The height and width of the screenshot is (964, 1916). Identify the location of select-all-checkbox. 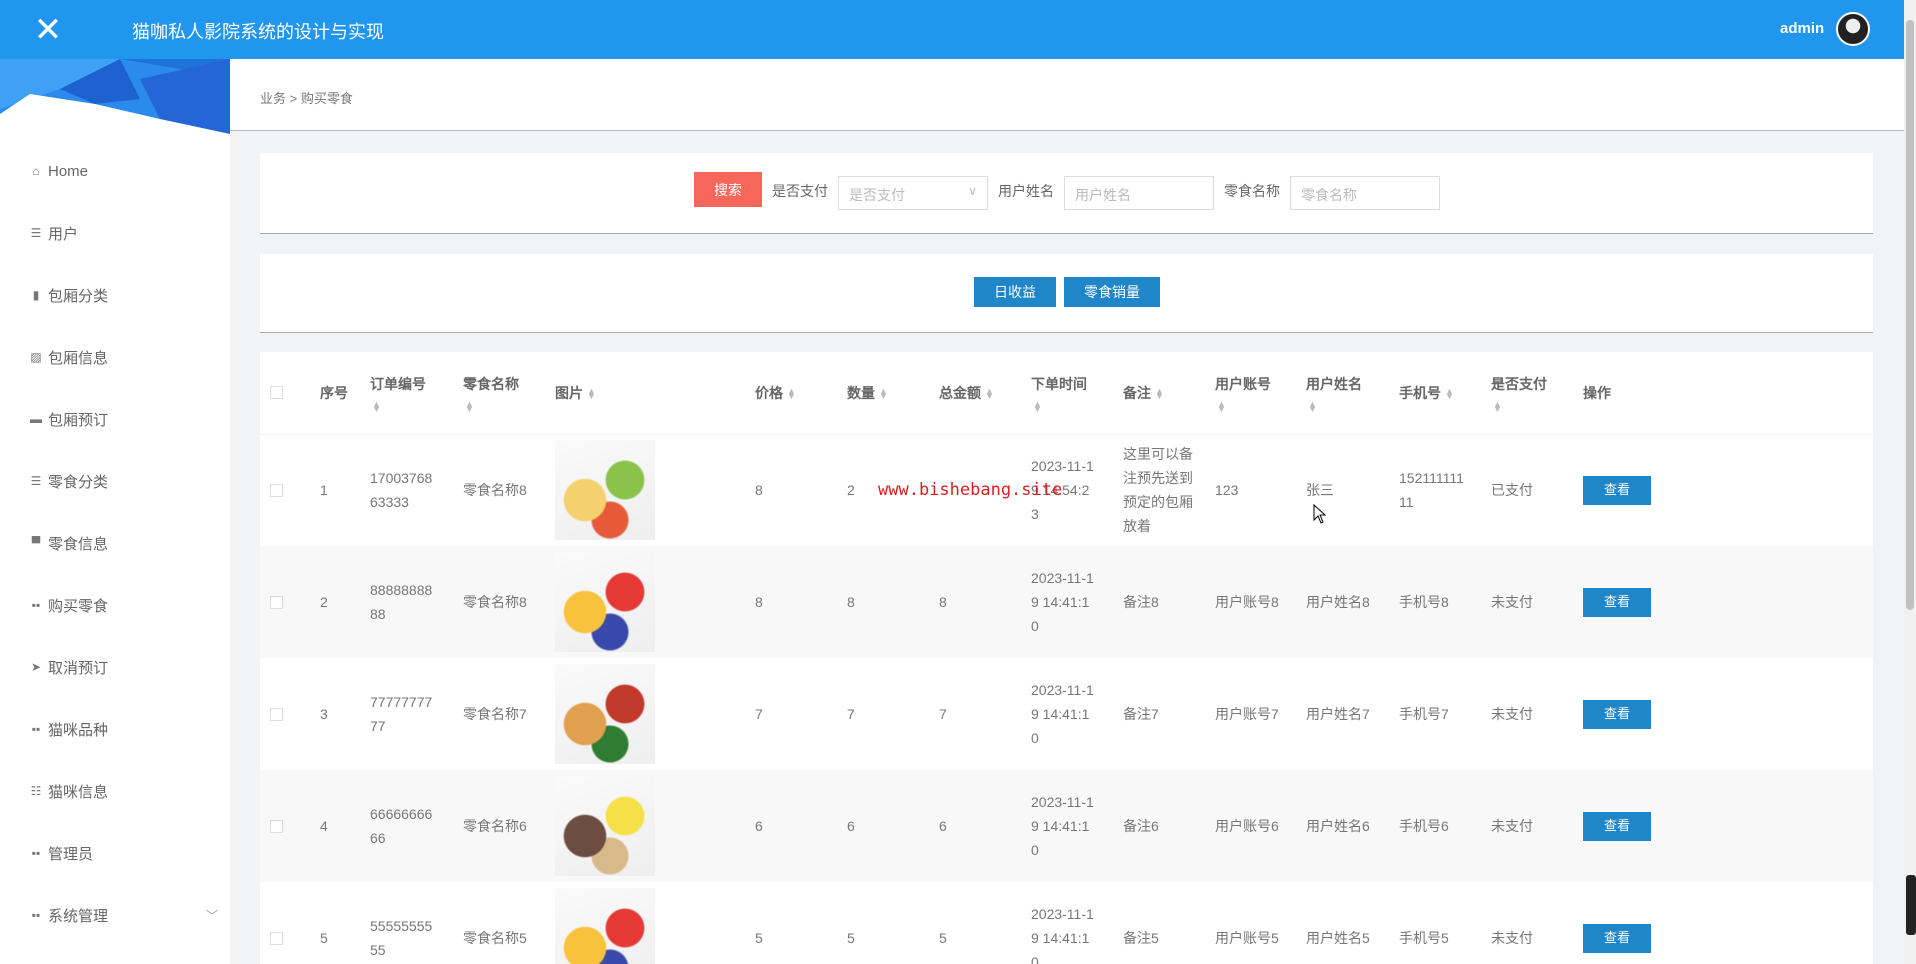
(276, 393).